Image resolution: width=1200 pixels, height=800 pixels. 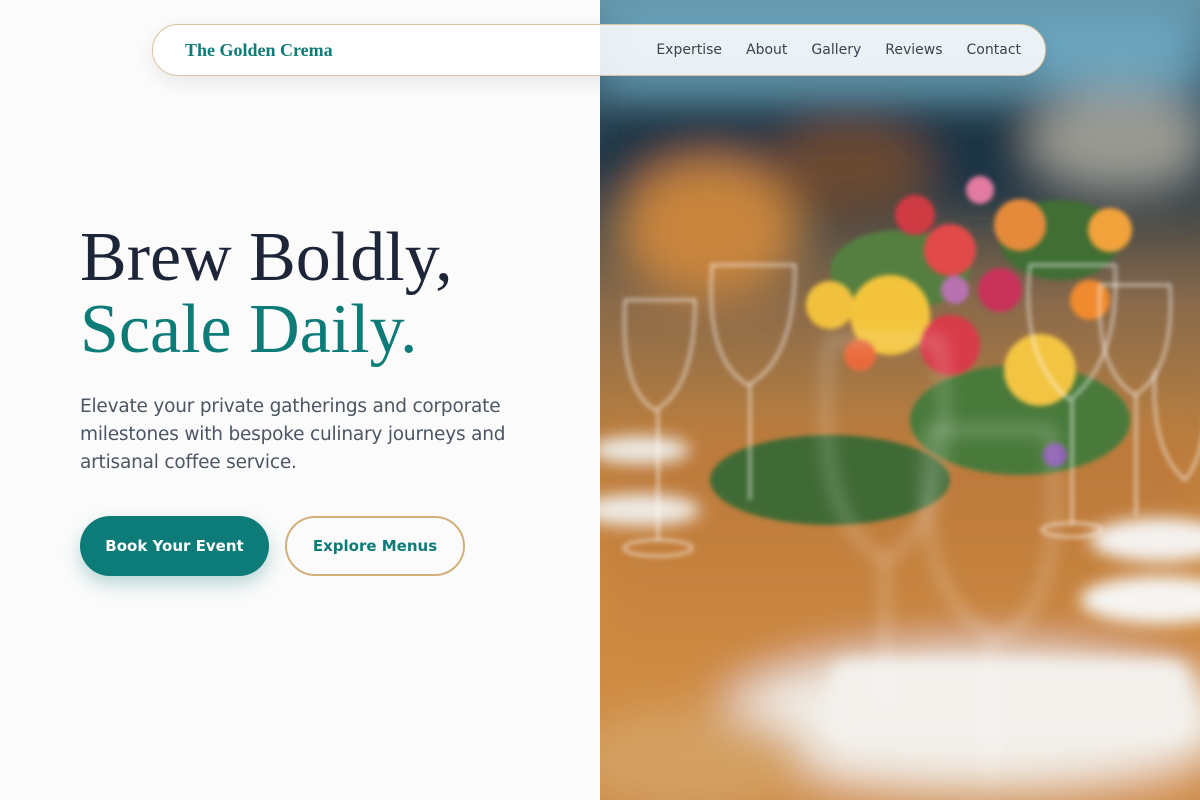 What do you see at coordinates (766, 50) in the screenshot?
I see `nav-link-about: About` at bounding box center [766, 50].